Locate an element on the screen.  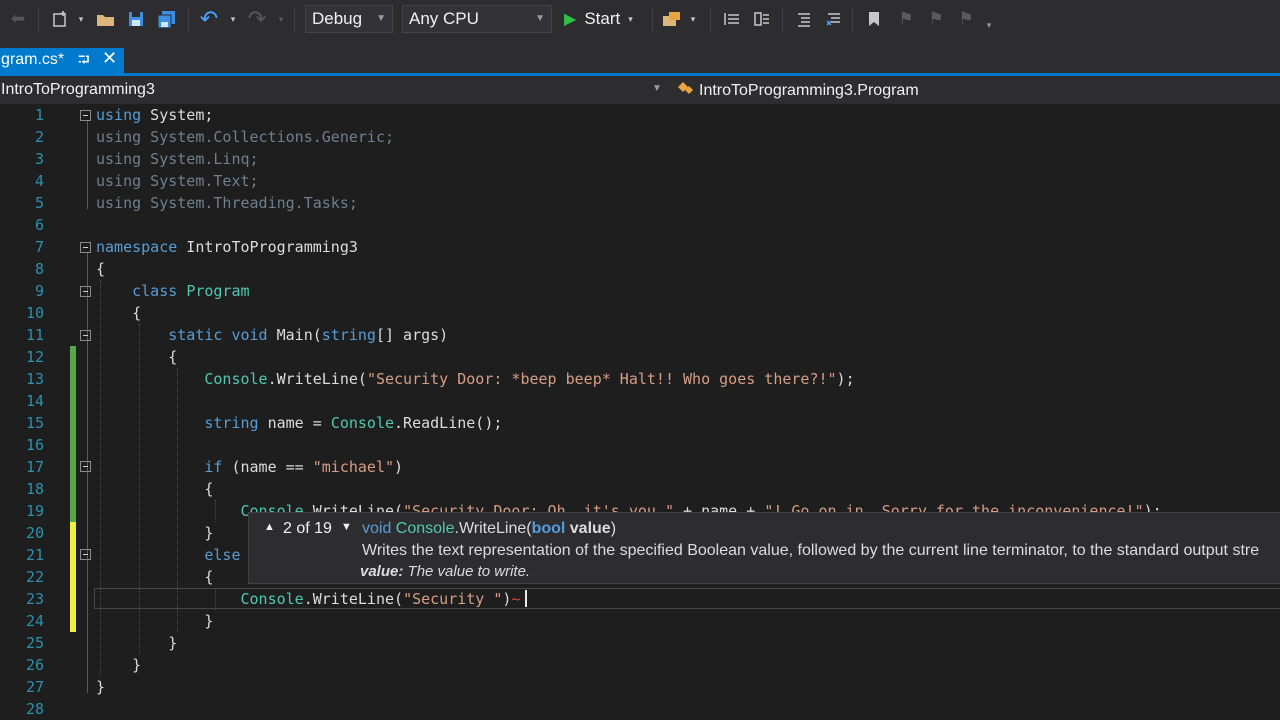
code-line: using System.Linq; is located at coordinates (177, 159).